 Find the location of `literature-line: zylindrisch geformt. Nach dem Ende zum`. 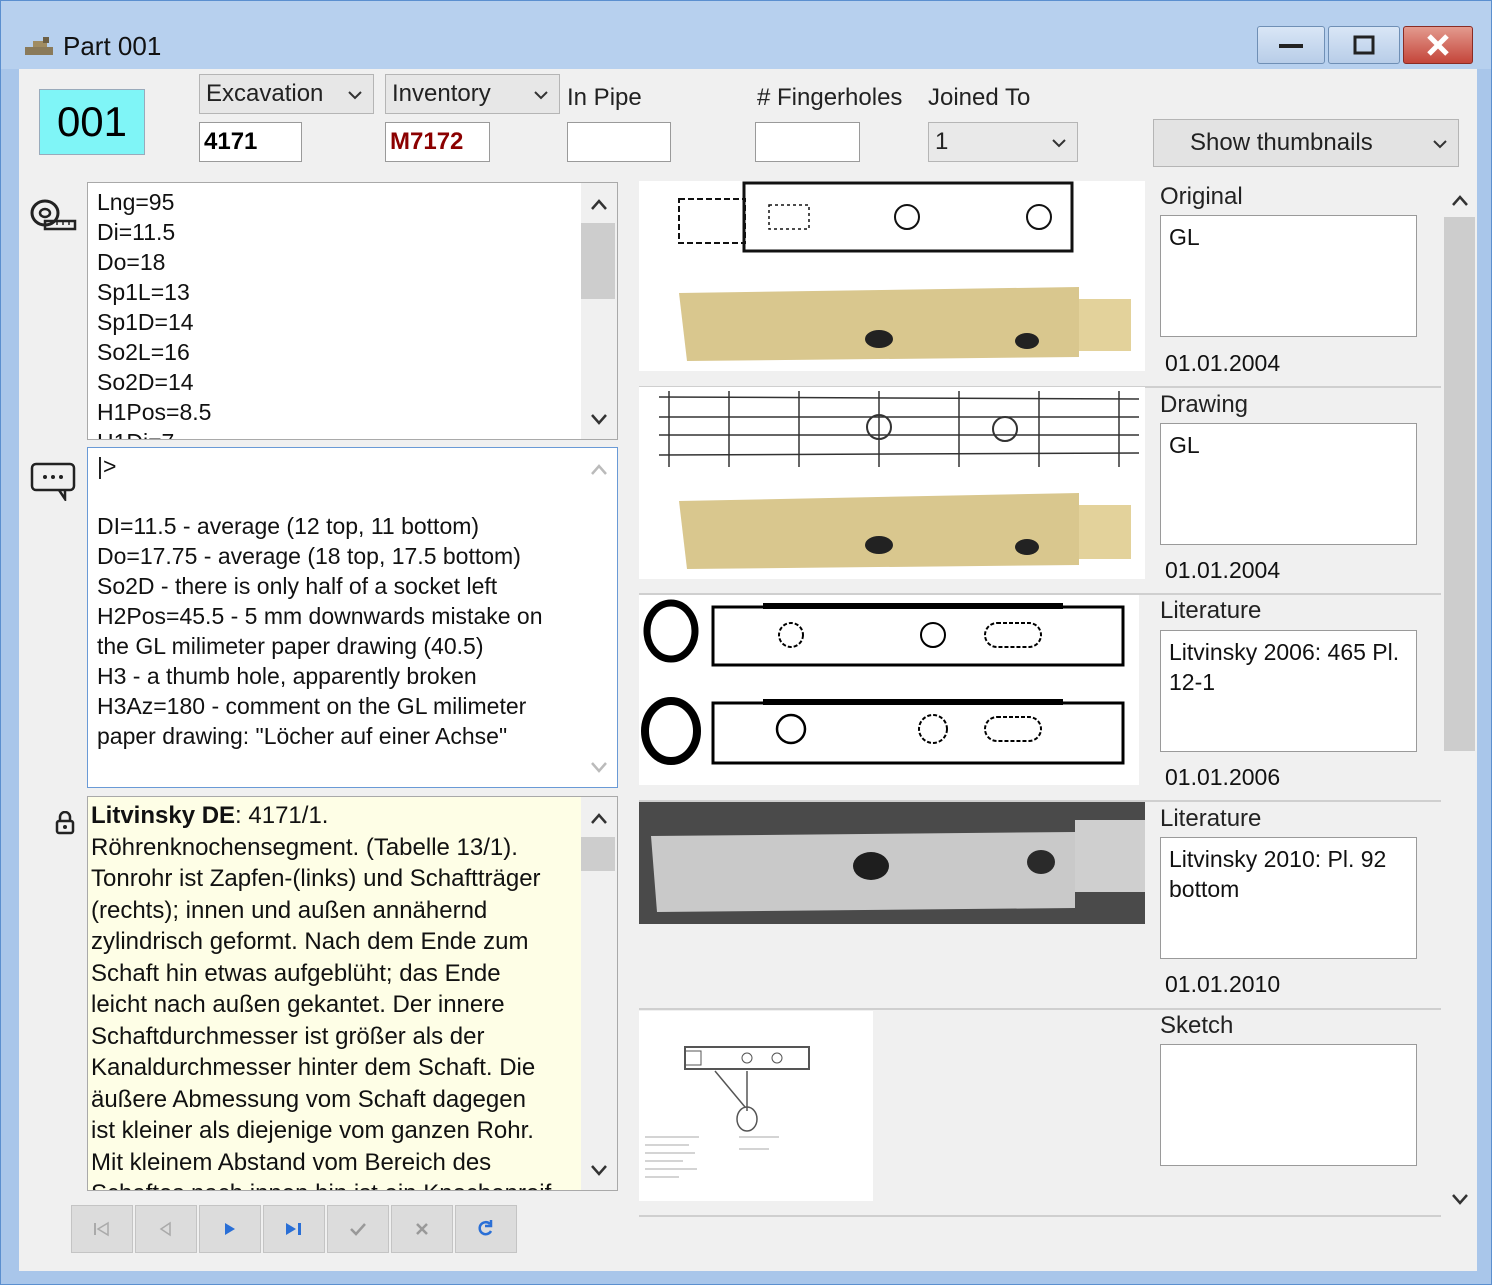

literature-line: zylindrisch geformt. Nach dem Ende zum is located at coordinates (310, 941).